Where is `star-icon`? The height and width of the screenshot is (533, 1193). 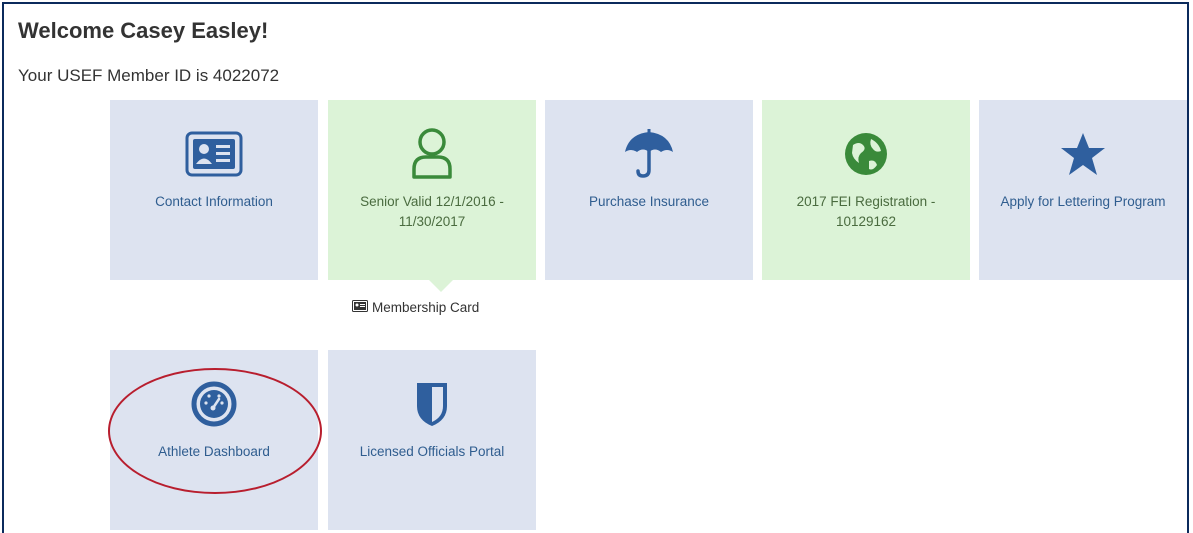 star-icon is located at coordinates (1083, 154).